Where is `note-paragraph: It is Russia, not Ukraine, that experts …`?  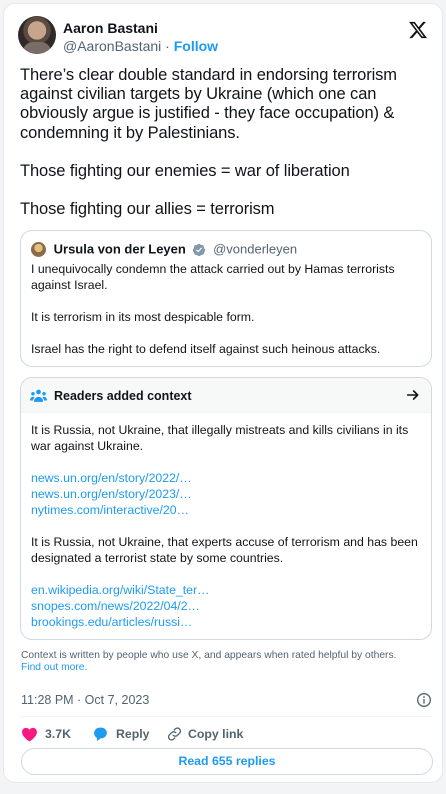 note-paragraph: It is Russia, not Ukraine, that experts … is located at coordinates (224, 550).